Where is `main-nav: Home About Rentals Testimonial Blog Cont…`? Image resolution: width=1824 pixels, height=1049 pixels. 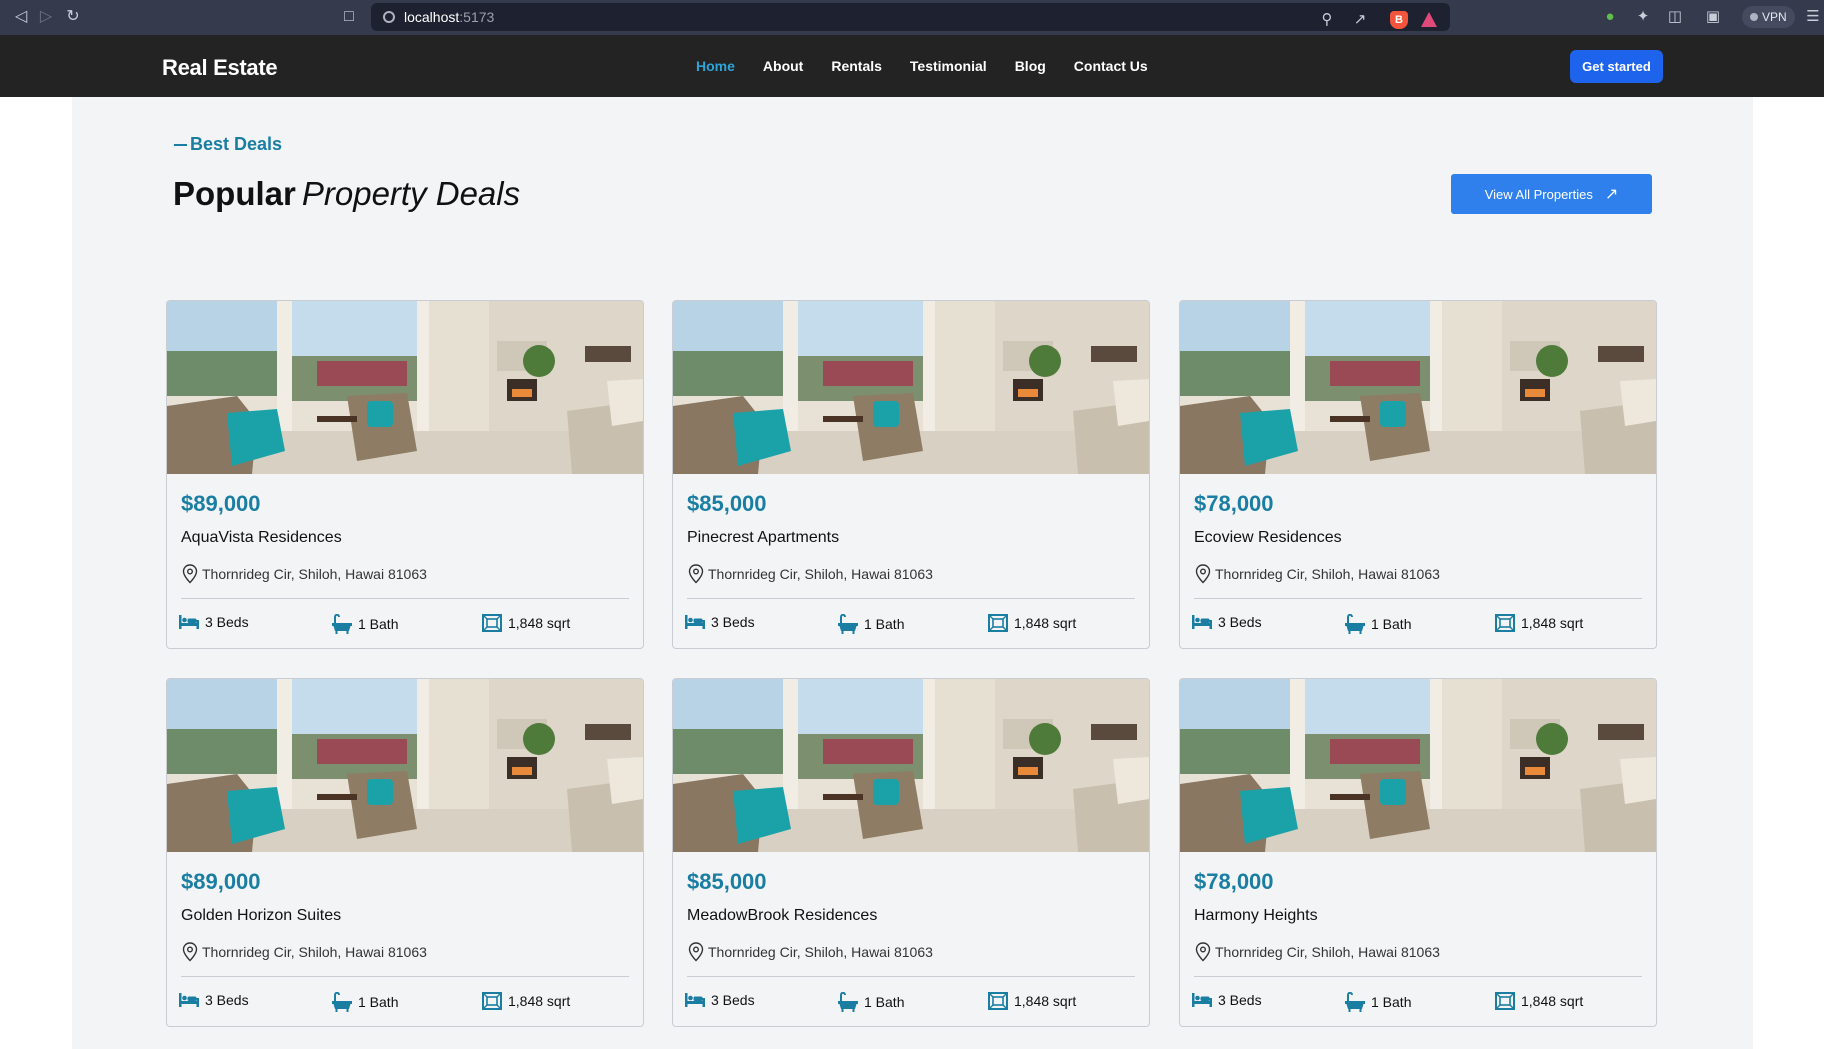 main-nav: Home About Rentals Testimonial Blog Cont… is located at coordinates (922, 66).